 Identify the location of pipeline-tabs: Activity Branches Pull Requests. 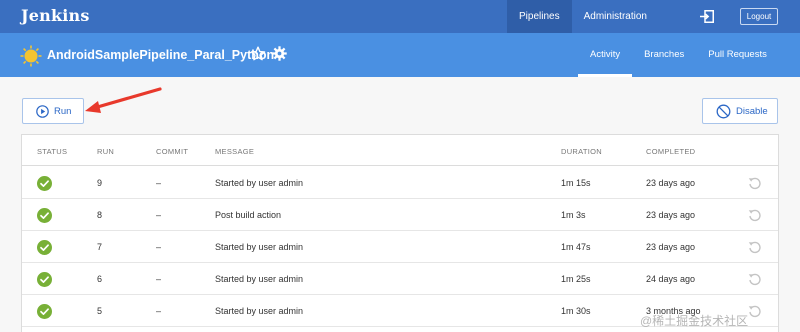
(678, 55).